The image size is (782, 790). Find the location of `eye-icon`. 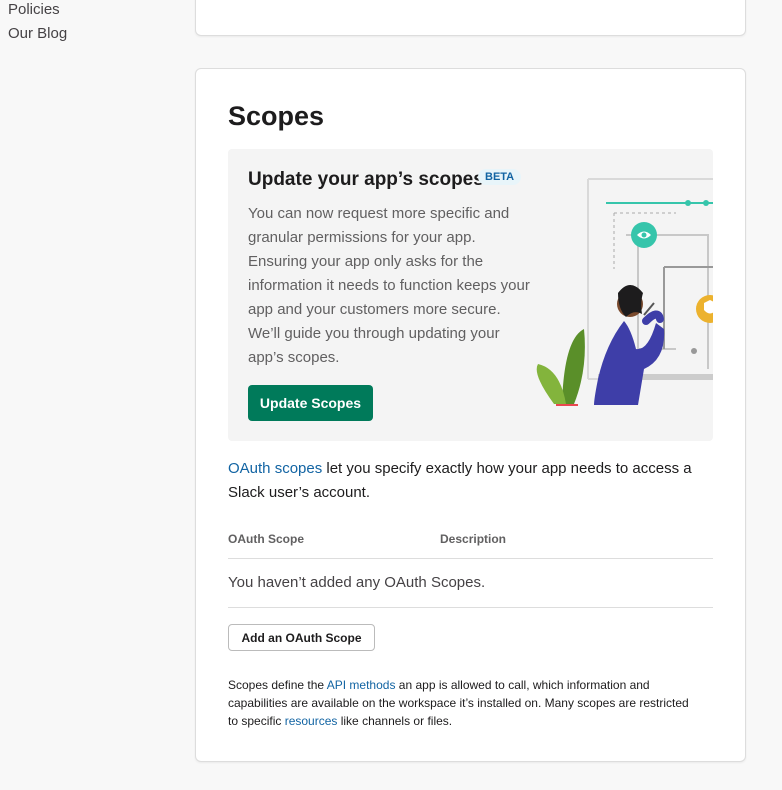

eye-icon is located at coordinates (644, 235).